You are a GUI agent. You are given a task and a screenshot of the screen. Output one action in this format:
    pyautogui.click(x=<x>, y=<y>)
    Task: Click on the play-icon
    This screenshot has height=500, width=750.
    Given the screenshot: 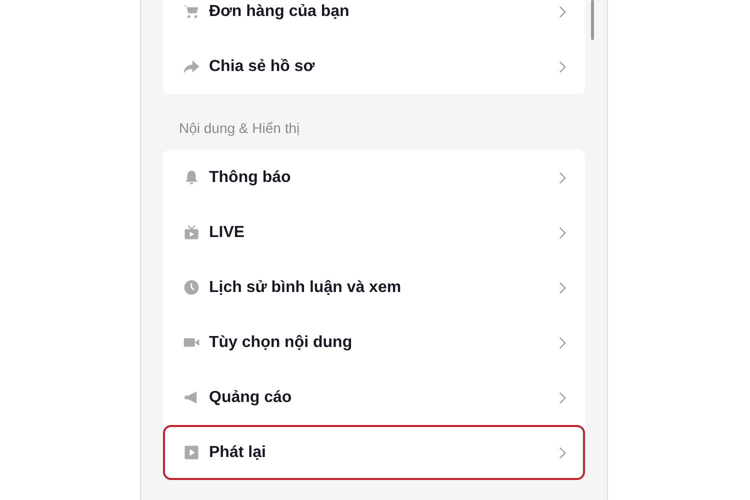 What is the action you would take?
    pyautogui.click(x=191, y=452)
    